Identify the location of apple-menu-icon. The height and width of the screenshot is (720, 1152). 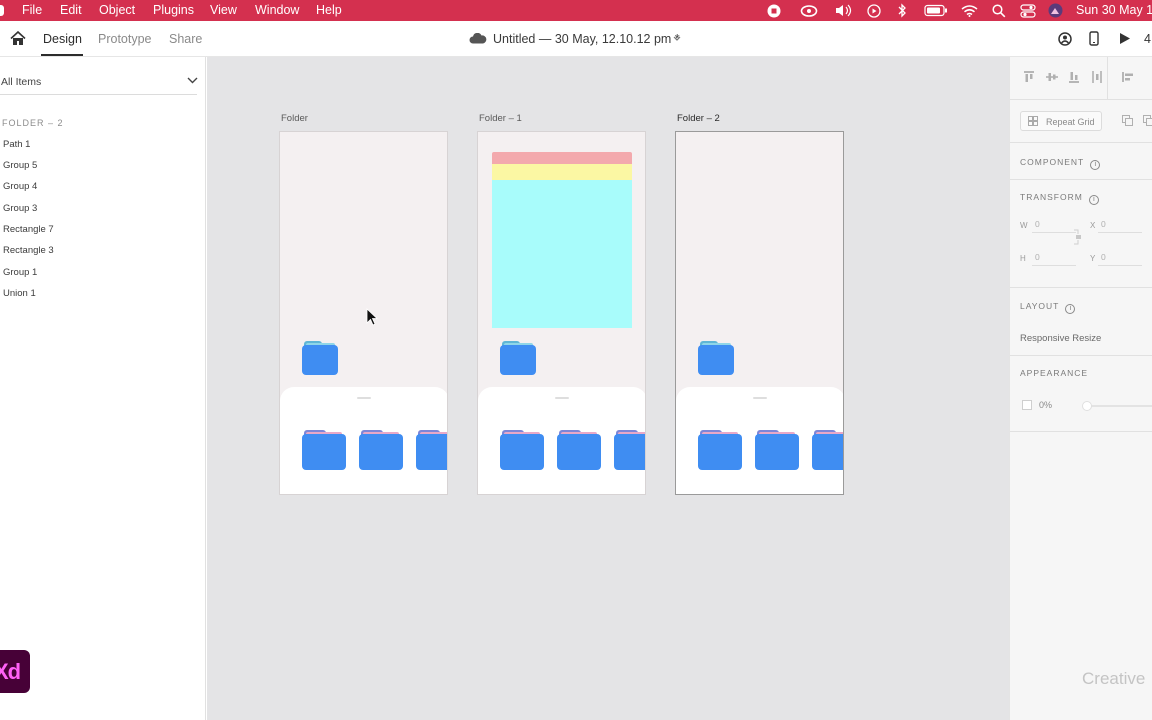
(2, 10).